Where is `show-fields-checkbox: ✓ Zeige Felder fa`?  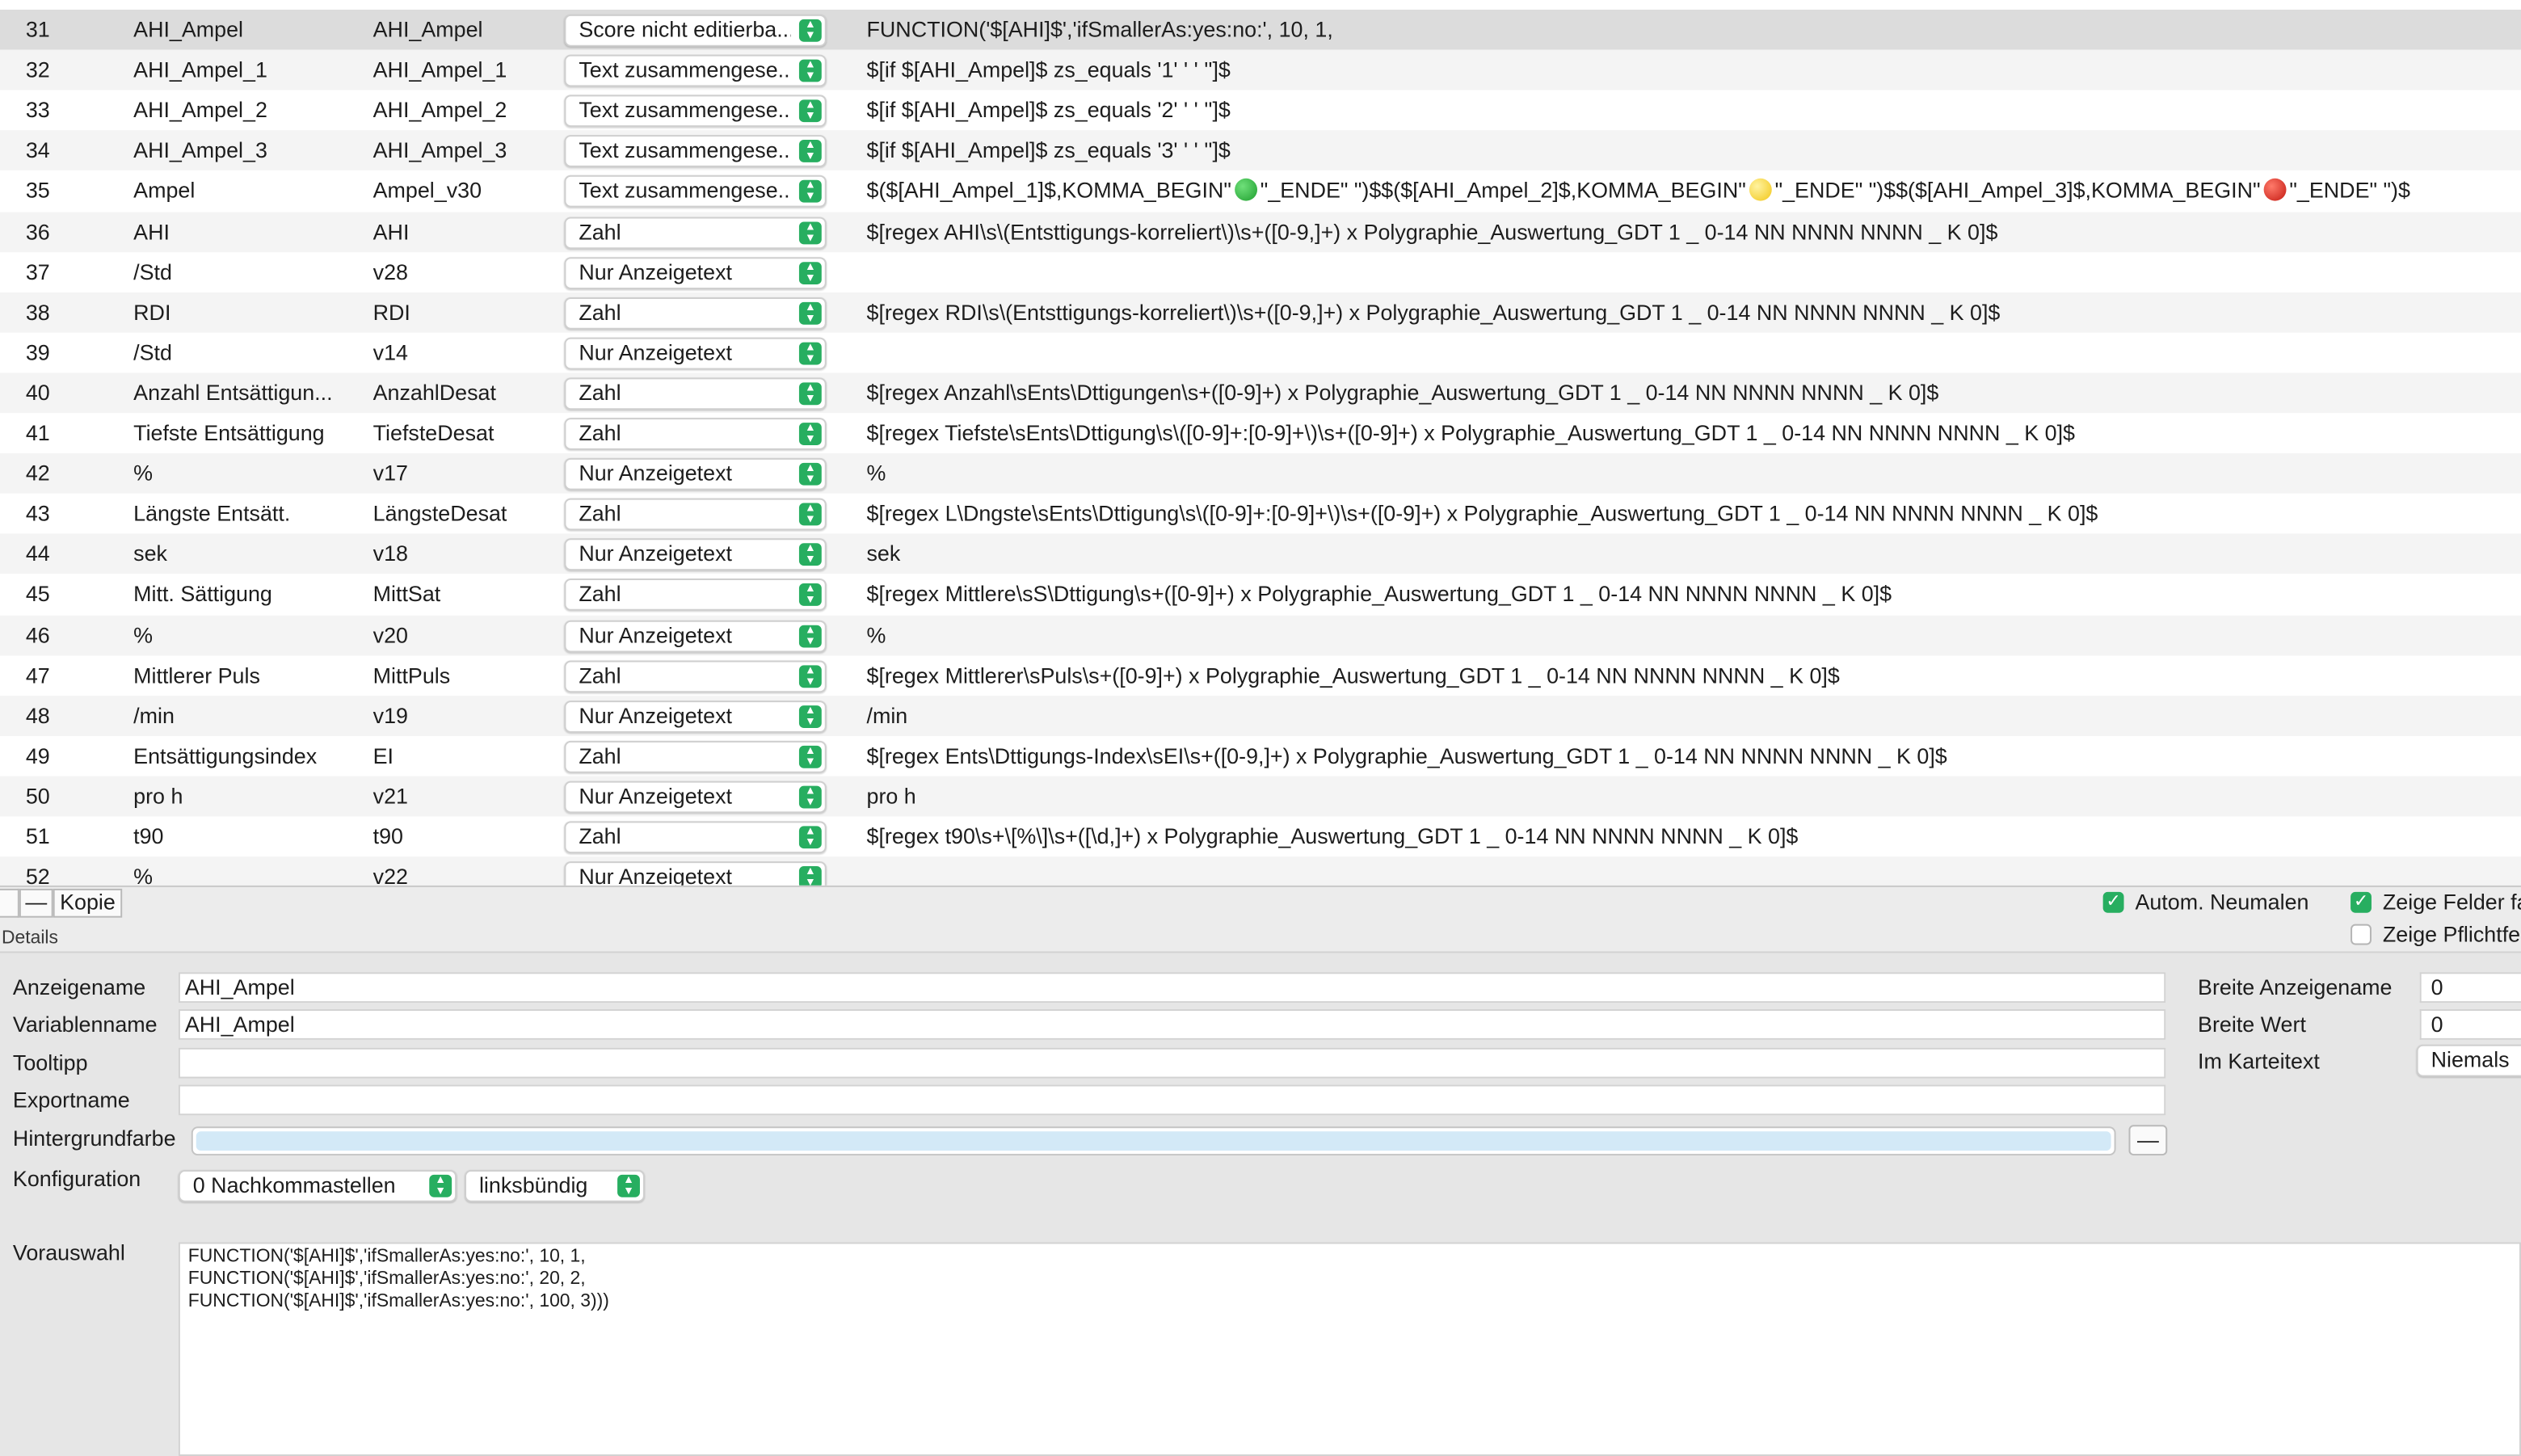 show-fields-checkbox: ✓ Zeige Felder fa is located at coordinates (2436, 902).